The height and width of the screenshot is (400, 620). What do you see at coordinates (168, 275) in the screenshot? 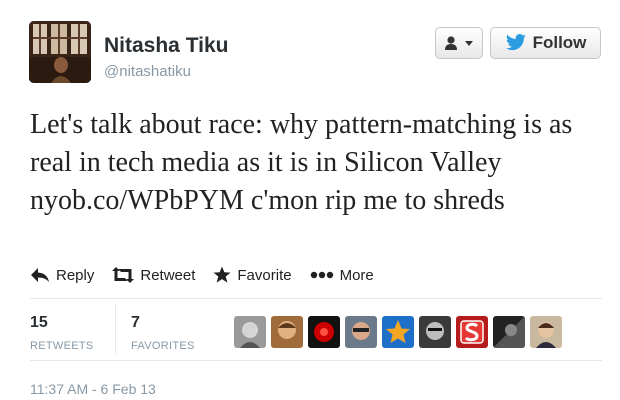
I see `retweet-label: Retweet` at bounding box center [168, 275].